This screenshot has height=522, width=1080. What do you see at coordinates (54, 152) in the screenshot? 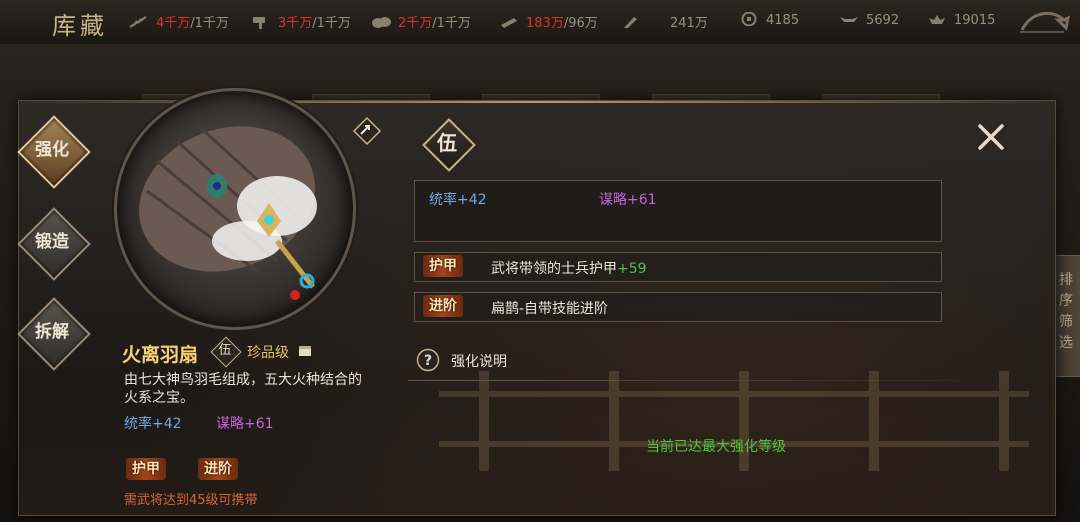
I see `tab-strengthen: 强化` at bounding box center [54, 152].